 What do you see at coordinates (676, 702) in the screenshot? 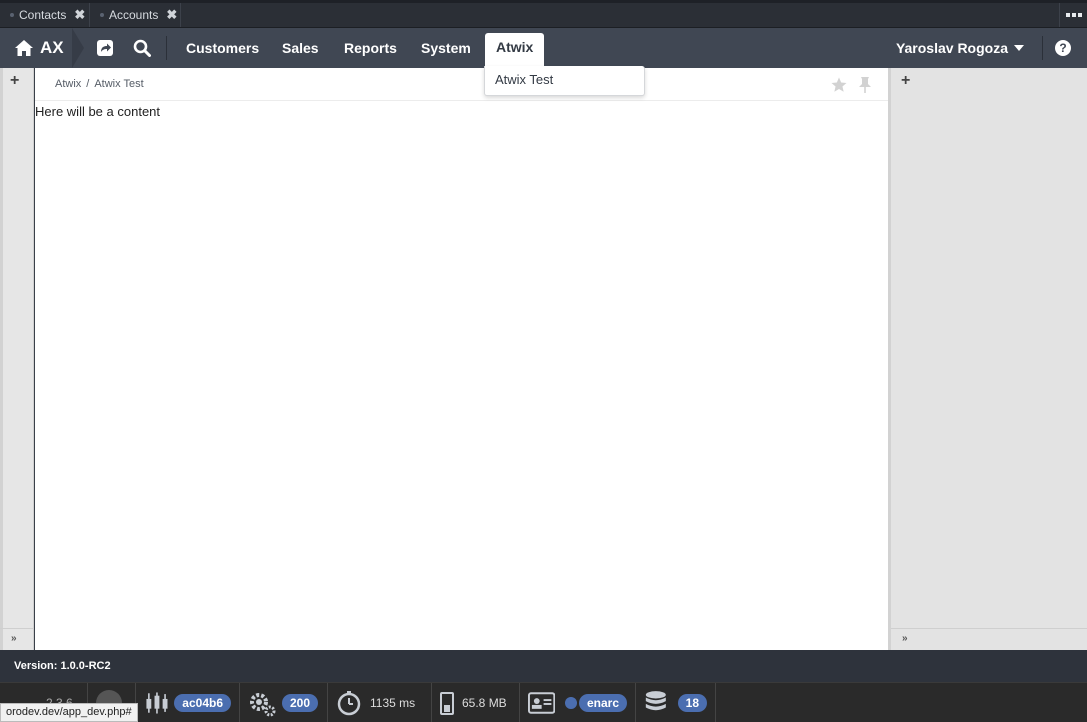
I see `database-cell: 18` at bounding box center [676, 702].